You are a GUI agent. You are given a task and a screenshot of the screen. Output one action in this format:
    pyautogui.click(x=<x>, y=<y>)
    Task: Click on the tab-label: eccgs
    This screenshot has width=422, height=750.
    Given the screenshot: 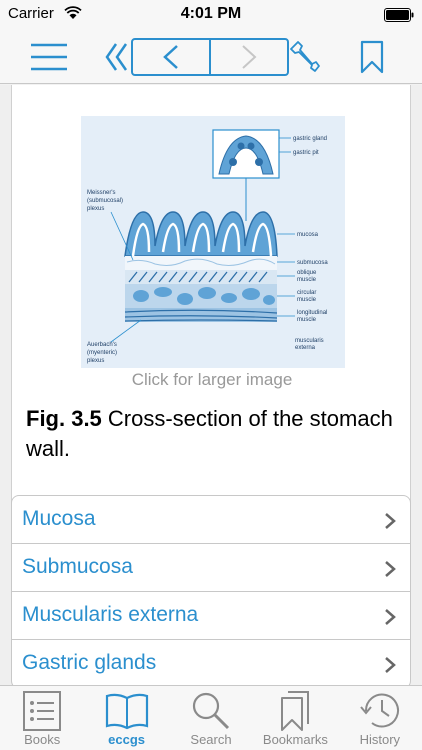 What is the action you would take?
    pyautogui.click(x=127, y=739)
    